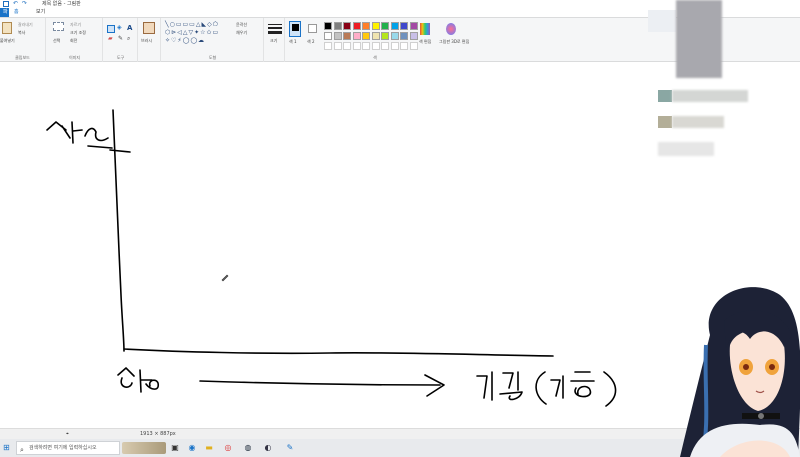 The width and height of the screenshot is (800, 457). Describe the element at coordinates (241, 25) in the screenshot. I see `outline-button: 윤곽선` at that location.